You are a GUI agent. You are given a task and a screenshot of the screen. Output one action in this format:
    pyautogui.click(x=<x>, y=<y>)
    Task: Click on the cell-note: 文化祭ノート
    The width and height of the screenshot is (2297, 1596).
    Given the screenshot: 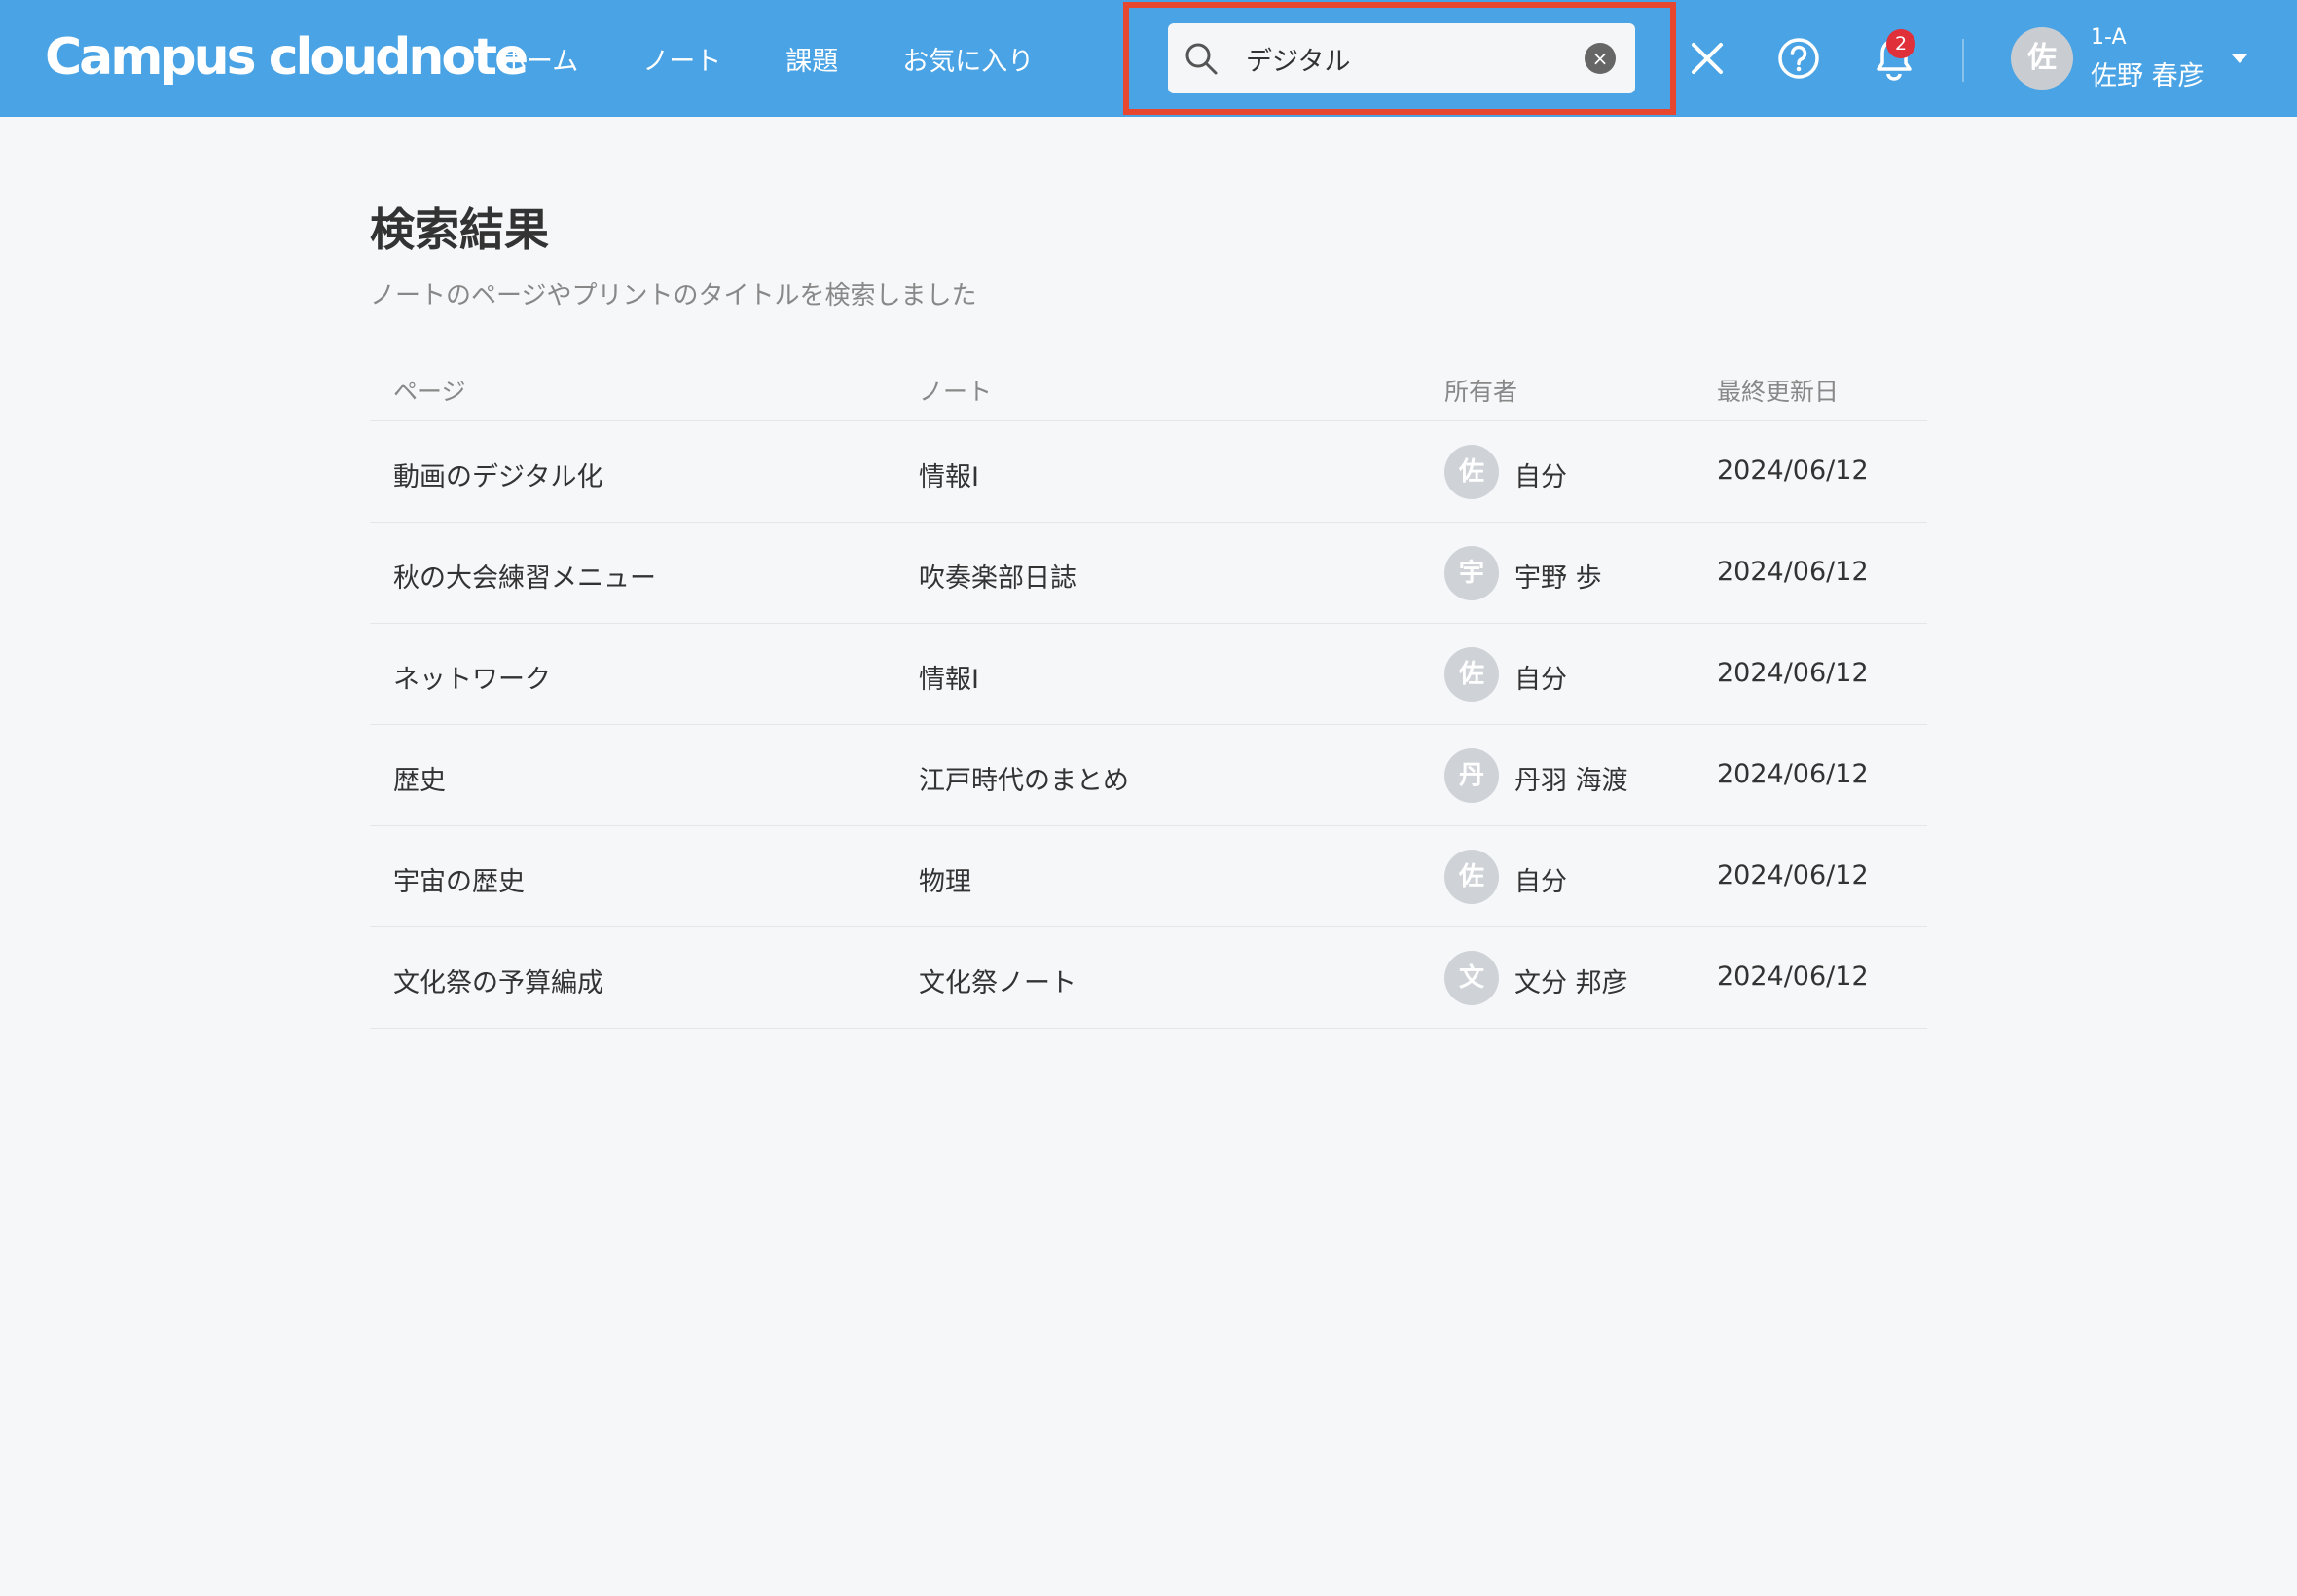 What is the action you would take?
    pyautogui.click(x=998, y=983)
    